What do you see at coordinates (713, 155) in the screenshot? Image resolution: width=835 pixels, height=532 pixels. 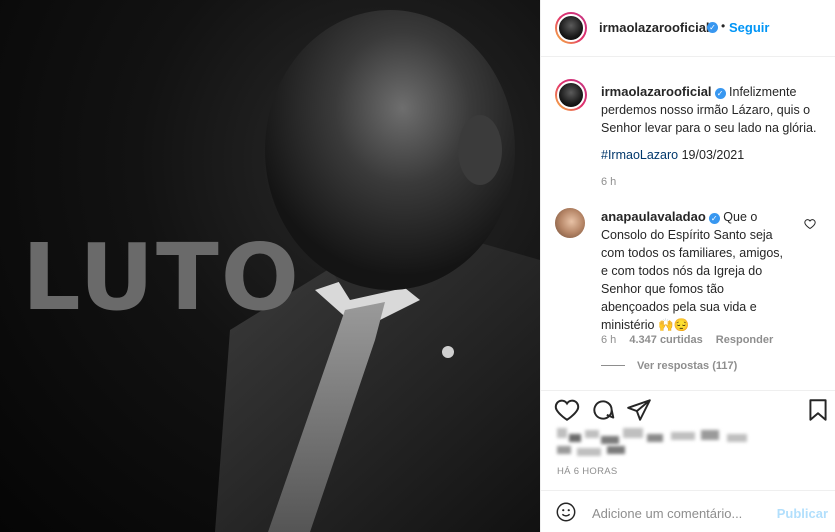 I see `caption-date: 19/03/2021` at bounding box center [713, 155].